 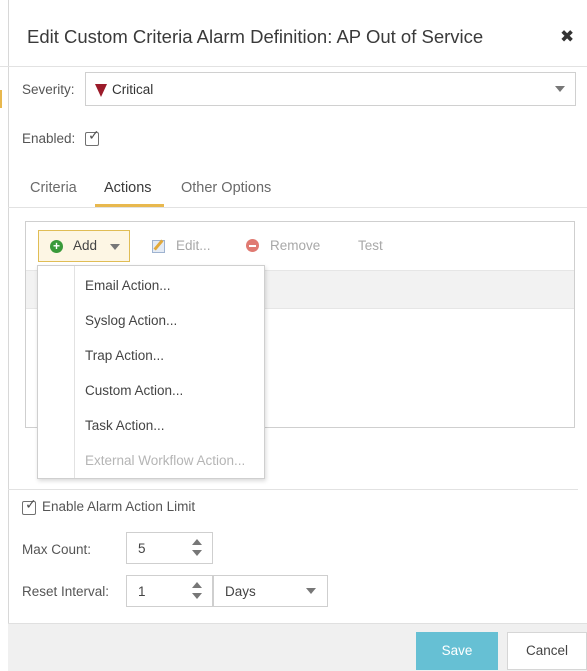 What do you see at coordinates (297, 647) in the screenshot?
I see `dialog-footer` at bounding box center [297, 647].